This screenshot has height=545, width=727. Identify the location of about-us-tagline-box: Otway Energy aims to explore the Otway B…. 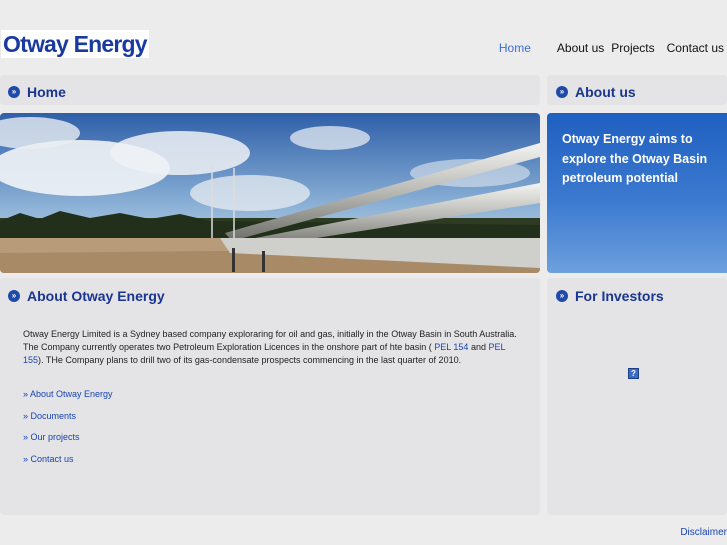
(637, 193).